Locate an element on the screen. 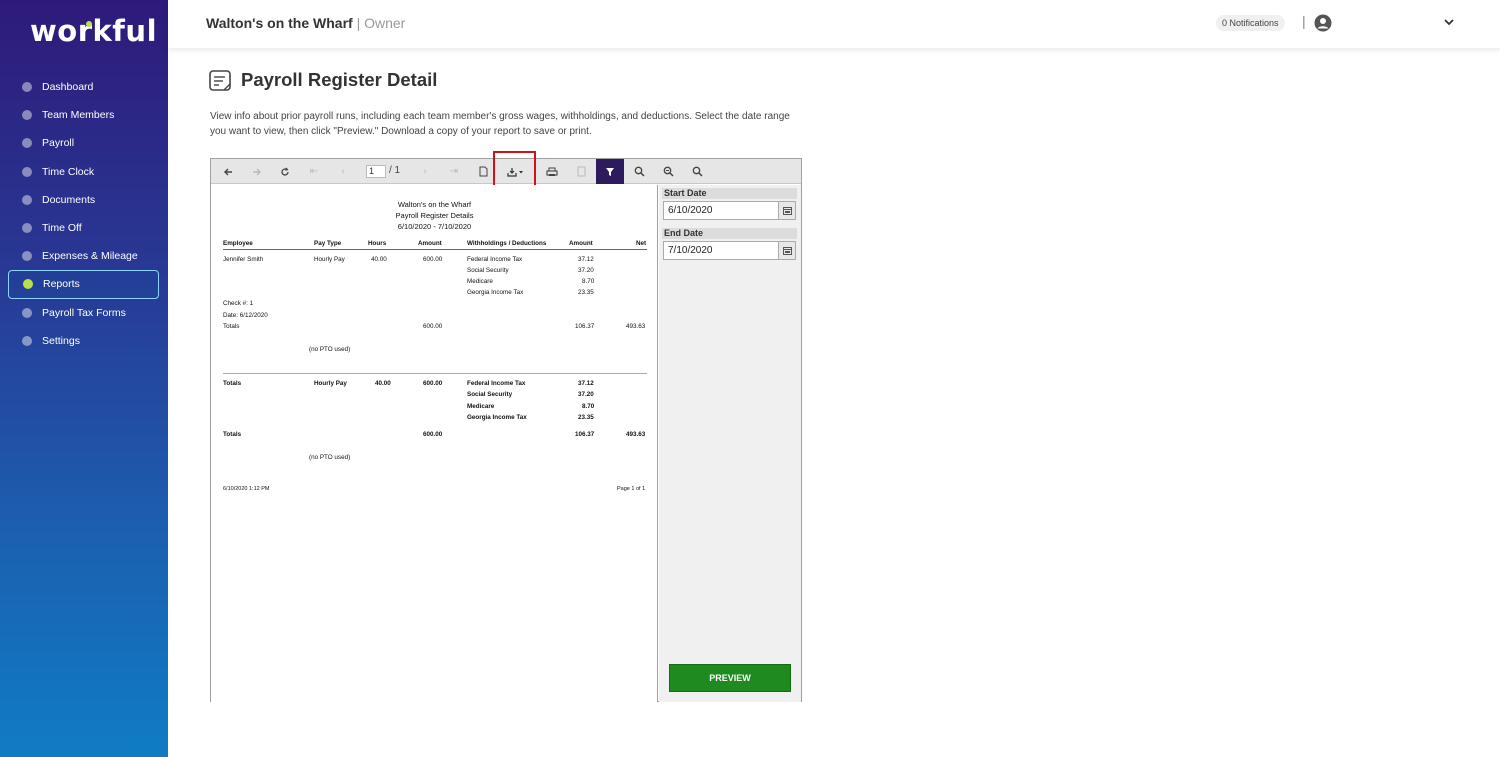  report-footer-page: Page 1 of 1 is located at coordinates (631, 489).